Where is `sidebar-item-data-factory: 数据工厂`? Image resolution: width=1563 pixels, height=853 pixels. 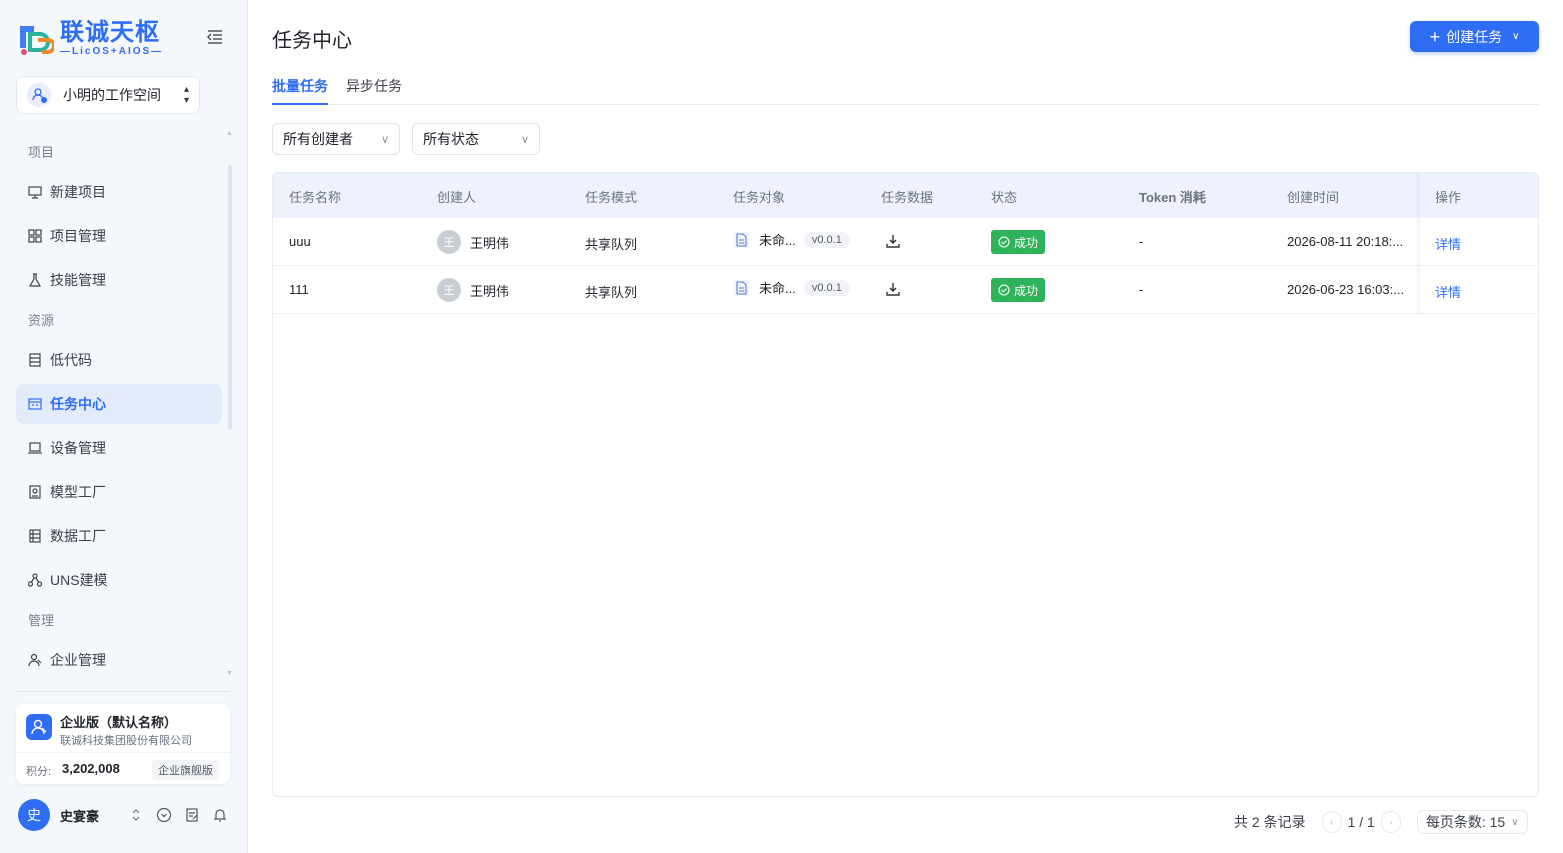 sidebar-item-data-factory: 数据工厂 is located at coordinates (119, 536).